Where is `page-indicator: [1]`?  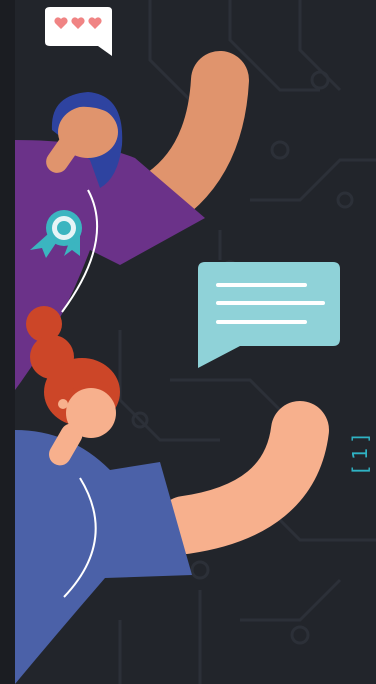 page-indicator: [1] is located at coordinates (356, 452).